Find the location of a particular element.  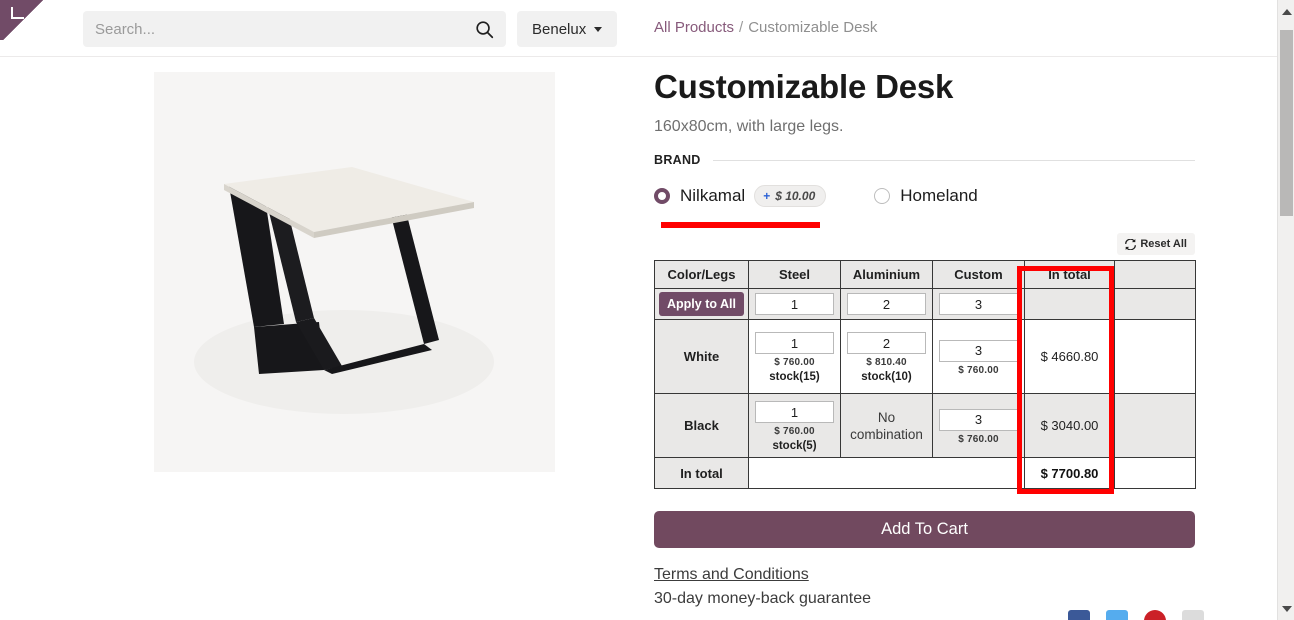

header-color-legs: Color/Legs is located at coordinates (701, 274).